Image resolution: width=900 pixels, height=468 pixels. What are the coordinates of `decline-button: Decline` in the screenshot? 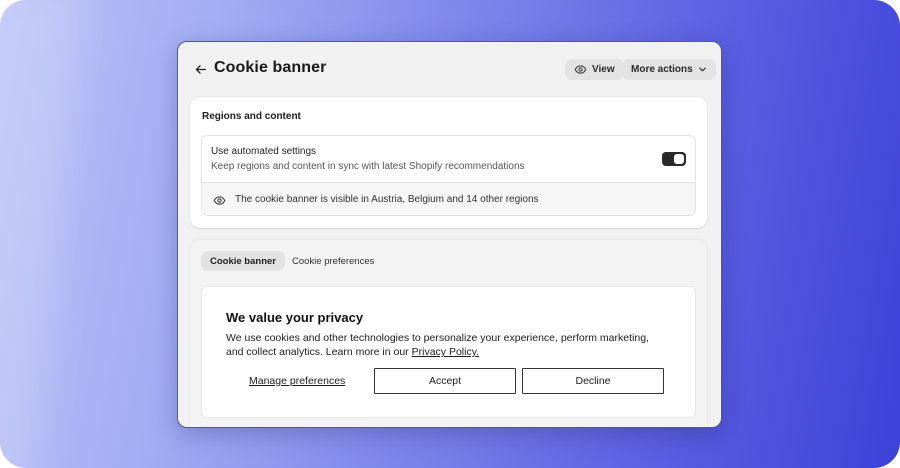 It's located at (593, 381).